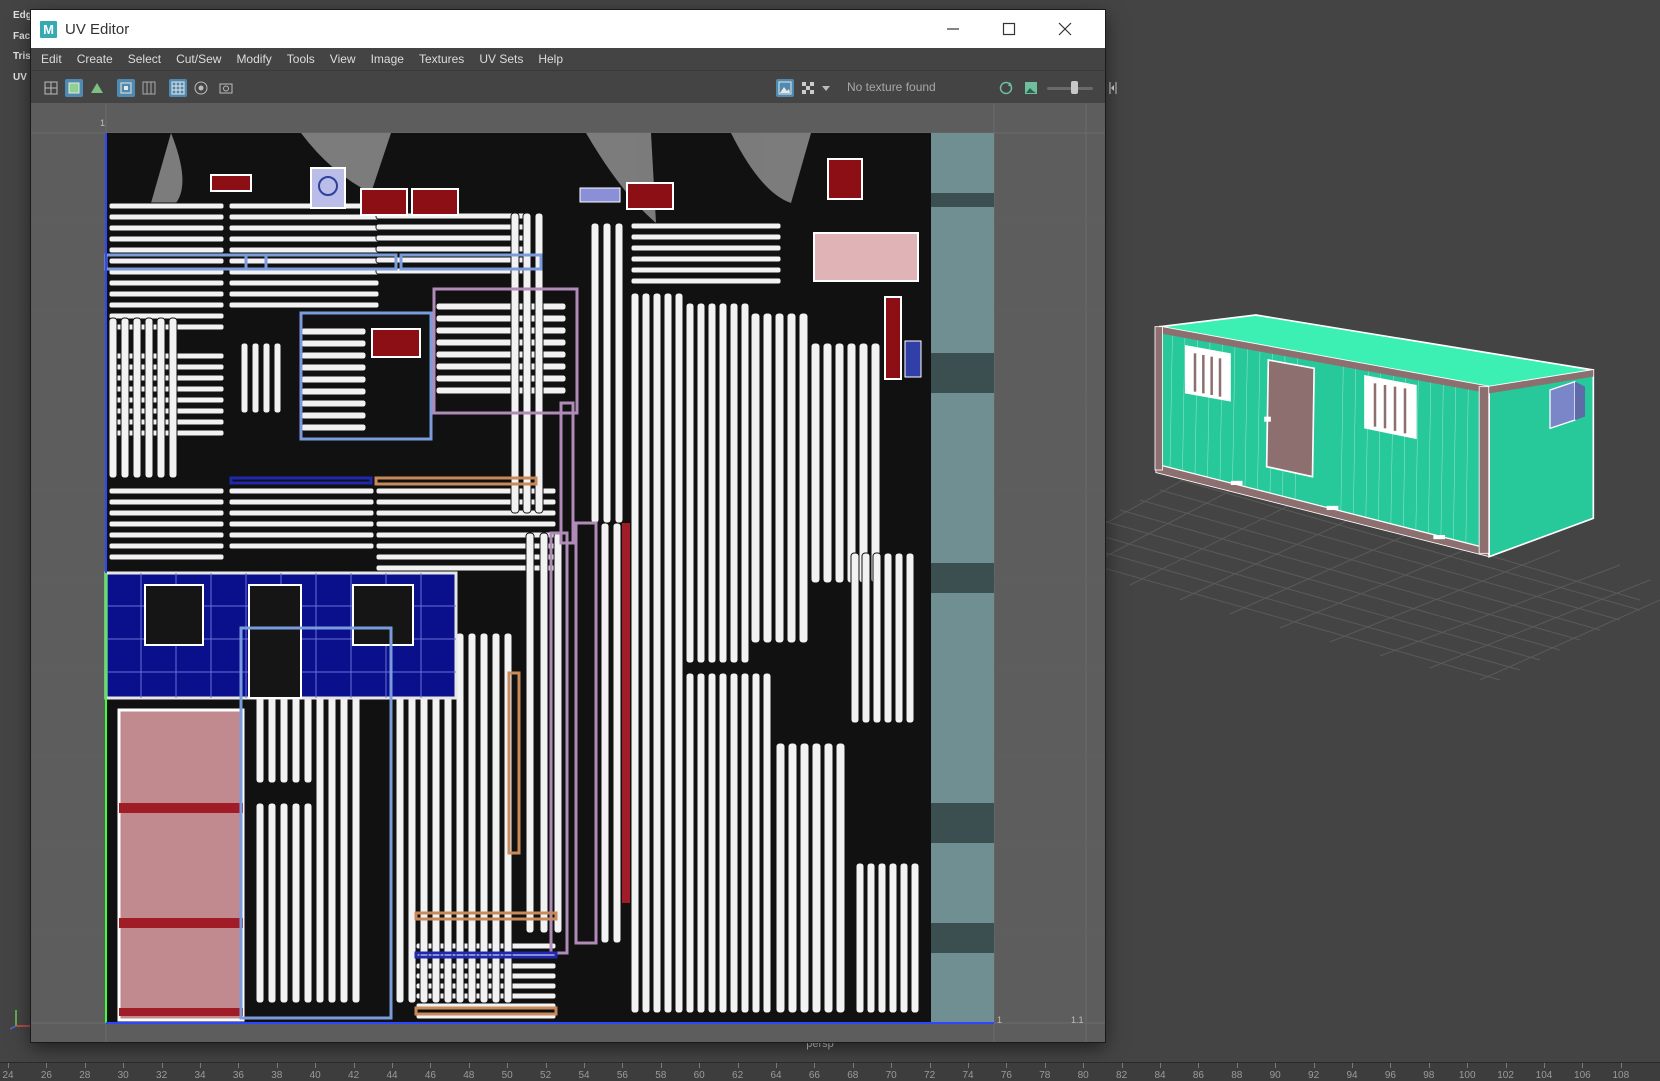 This screenshot has width=1660, height=1081. Describe the element at coordinates (51, 59) in the screenshot. I see `menu-edit: Edit` at that location.